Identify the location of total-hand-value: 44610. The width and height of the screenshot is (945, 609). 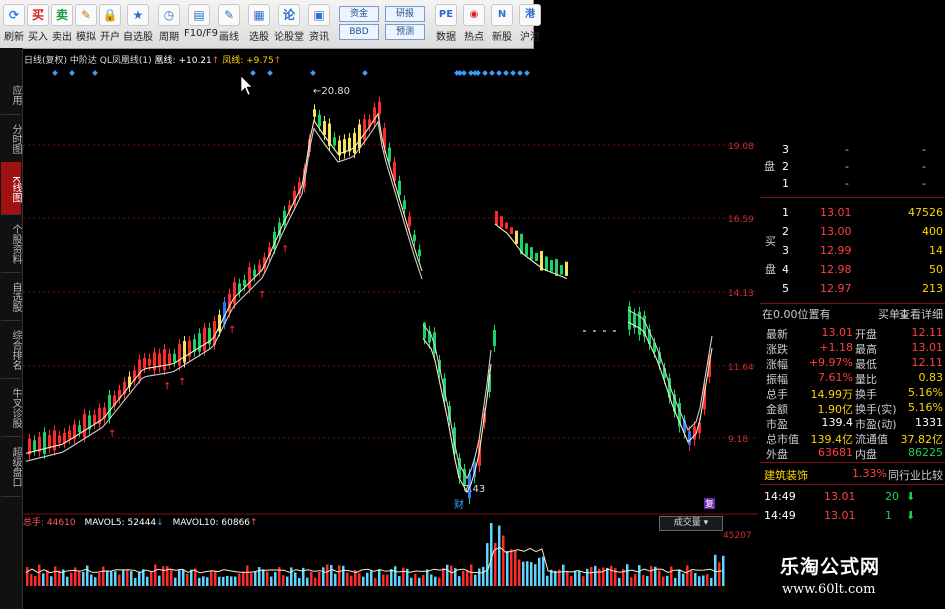
(61, 523).